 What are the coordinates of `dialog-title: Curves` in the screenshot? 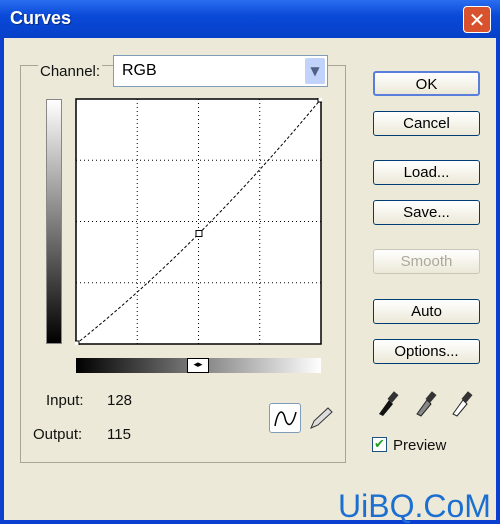 It's located at (41, 18).